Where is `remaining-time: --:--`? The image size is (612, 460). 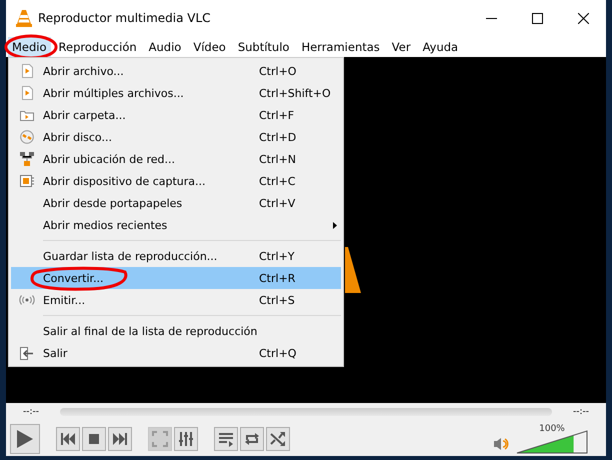
remaining-time: --:-- is located at coordinates (581, 412).